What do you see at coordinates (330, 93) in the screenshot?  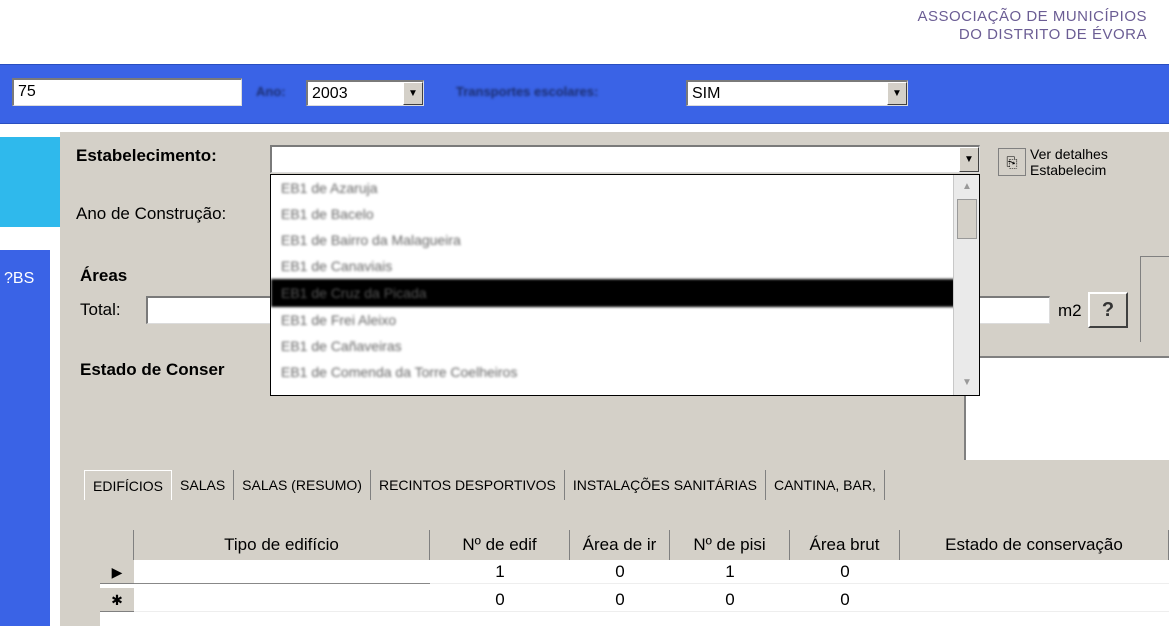 I see `ano-select-value: 2003` at bounding box center [330, 93].